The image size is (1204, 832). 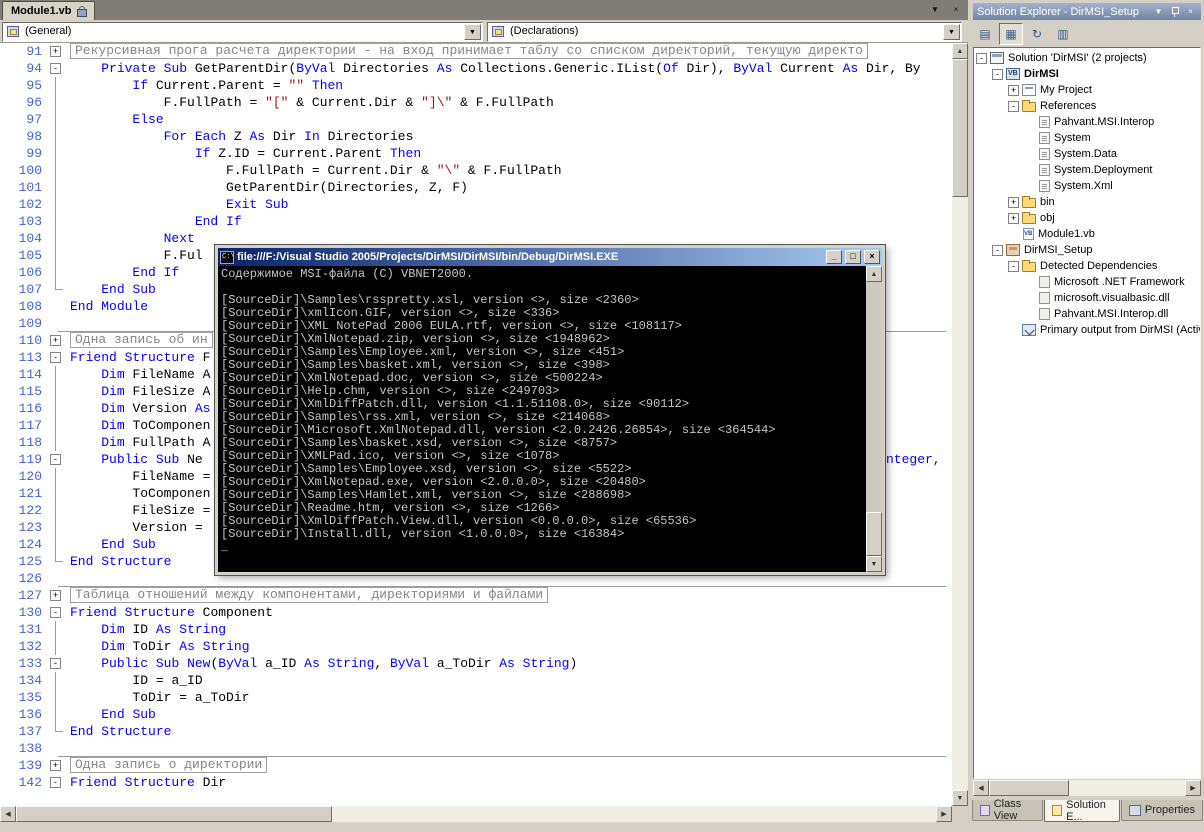 I want to click on horizontal-scrollbar-thumb, so click(x=174, y=814).